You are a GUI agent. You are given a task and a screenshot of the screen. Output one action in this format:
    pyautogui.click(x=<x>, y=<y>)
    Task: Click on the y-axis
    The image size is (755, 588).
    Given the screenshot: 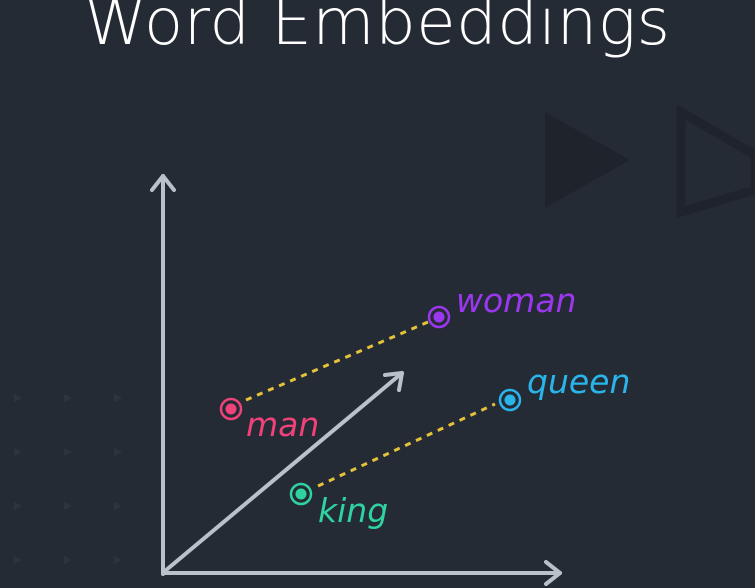 What is the action you would take?
    pyautogui.click(x=163, y=375)
    